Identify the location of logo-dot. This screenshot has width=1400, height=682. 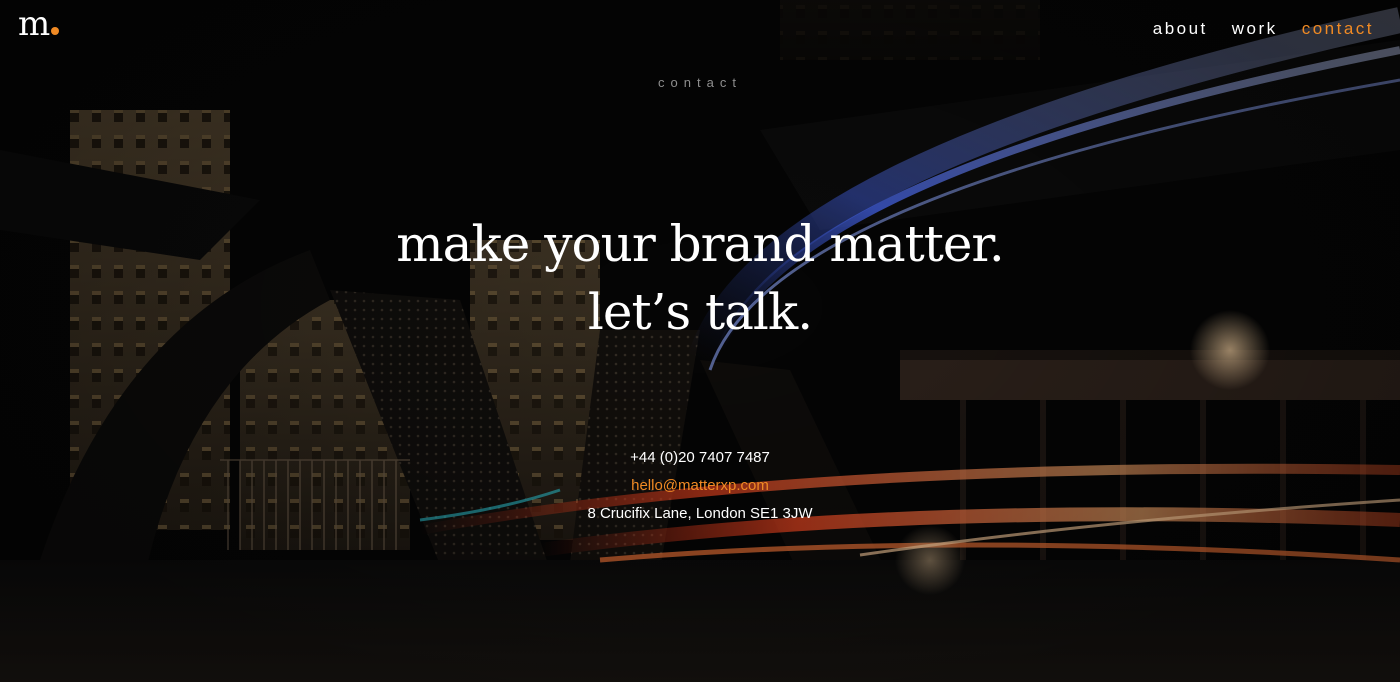
(55, 31).